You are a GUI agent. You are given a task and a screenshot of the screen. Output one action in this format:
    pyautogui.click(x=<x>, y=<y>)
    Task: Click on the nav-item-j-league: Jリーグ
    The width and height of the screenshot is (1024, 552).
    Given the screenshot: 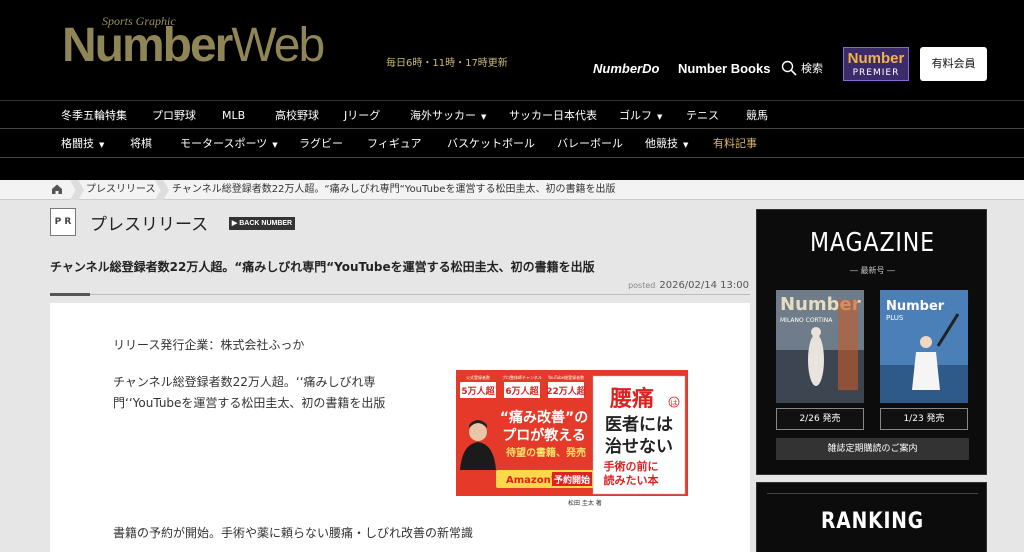 What is the action you would take?
    pyautogui.click(x=362, y=115)
    